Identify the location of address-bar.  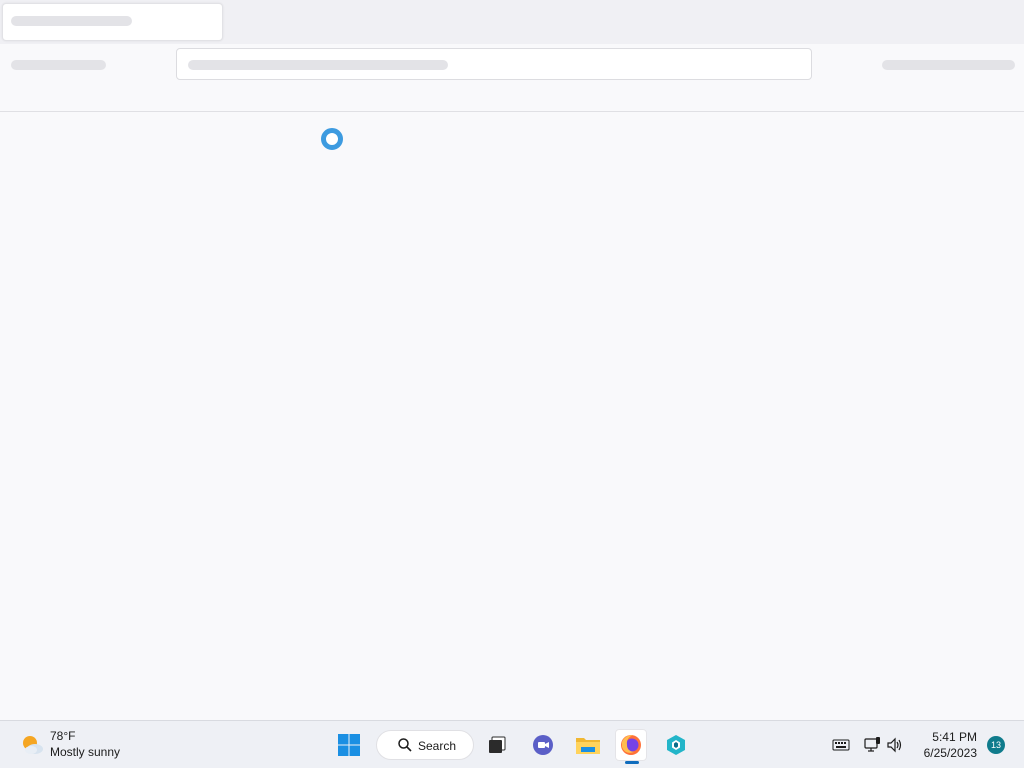
(494, 64).